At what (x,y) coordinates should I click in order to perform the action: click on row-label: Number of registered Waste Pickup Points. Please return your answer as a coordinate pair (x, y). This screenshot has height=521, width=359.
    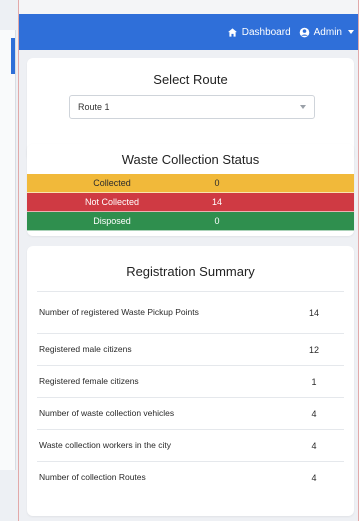
    Looking at the image, I should click on (119, 312).